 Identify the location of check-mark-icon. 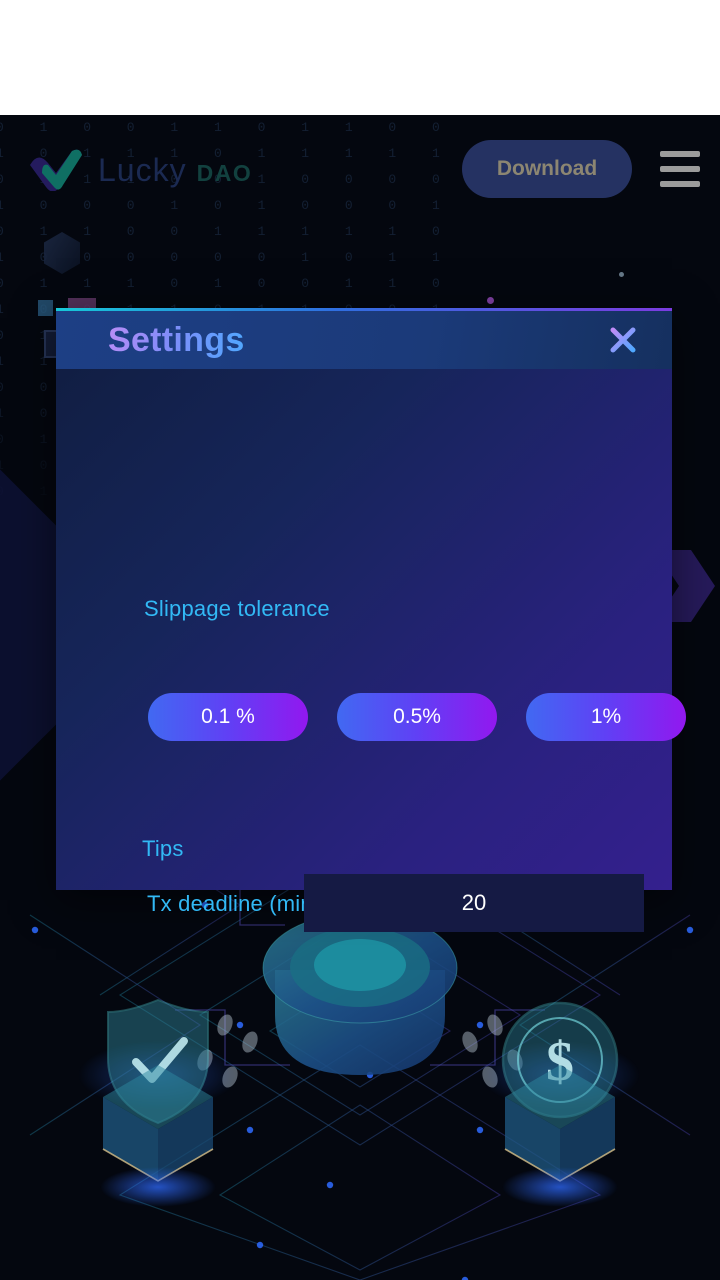
(56, 170).